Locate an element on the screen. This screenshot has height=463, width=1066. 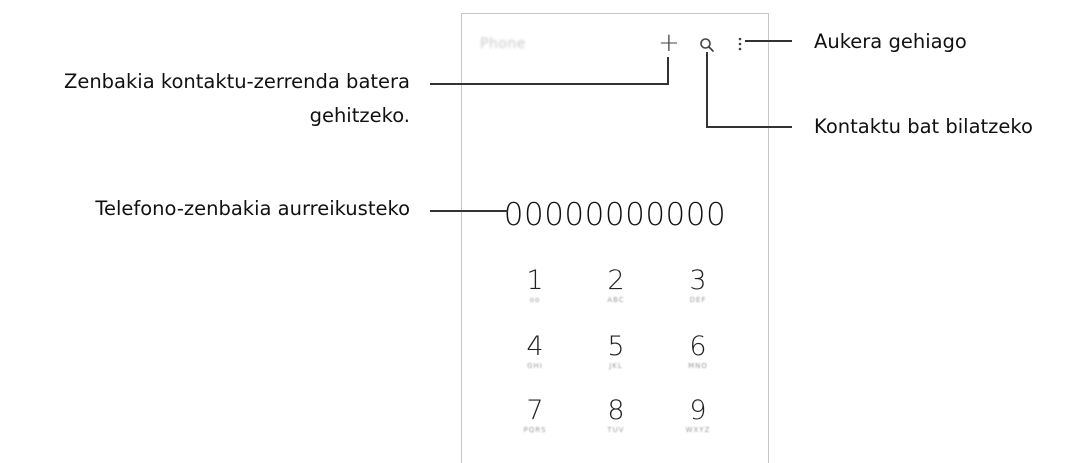
callout-line-add-contact-vertical is located at coordinates (668, 70).